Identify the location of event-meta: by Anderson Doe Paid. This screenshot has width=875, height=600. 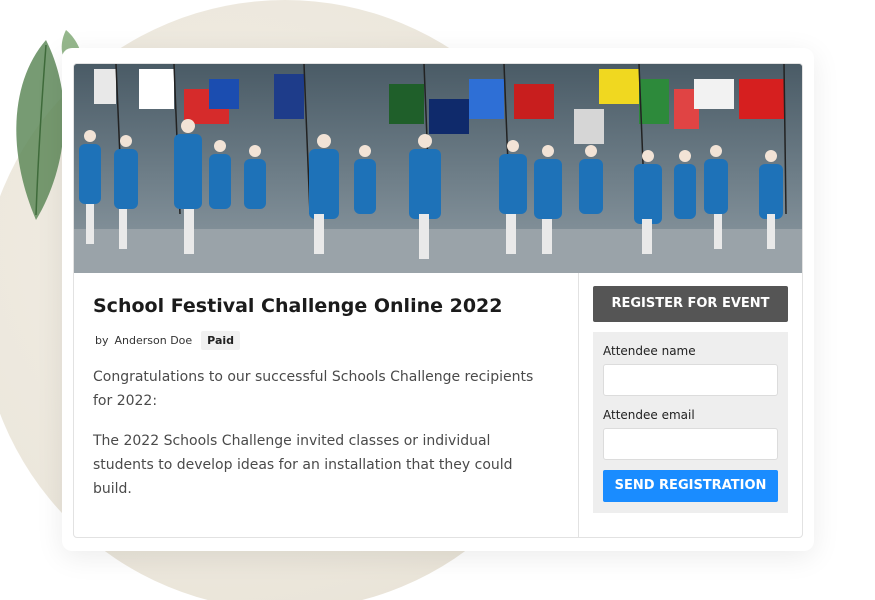
(168, 340).